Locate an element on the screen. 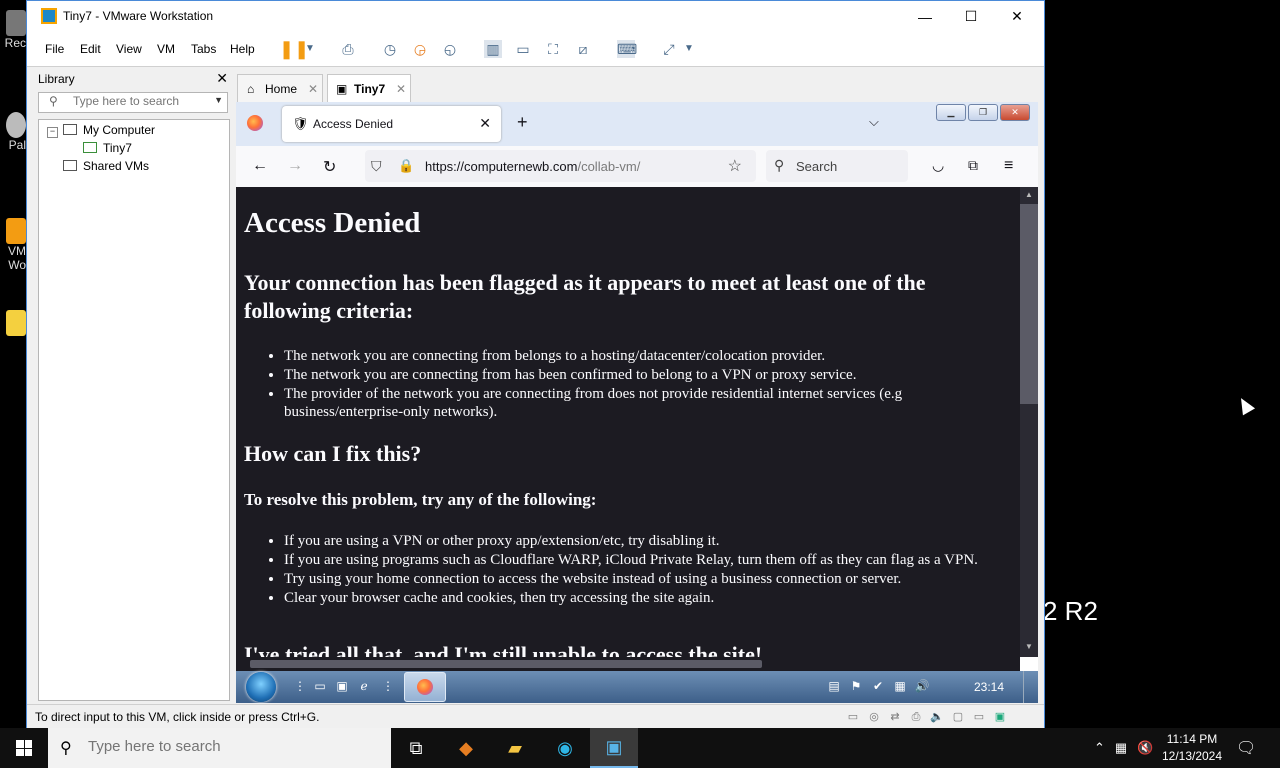 The width and height of the screenshot is (1280, 768). url-text: https://computernewb.com/collab-vm/ is located at coordinates (532, 166).